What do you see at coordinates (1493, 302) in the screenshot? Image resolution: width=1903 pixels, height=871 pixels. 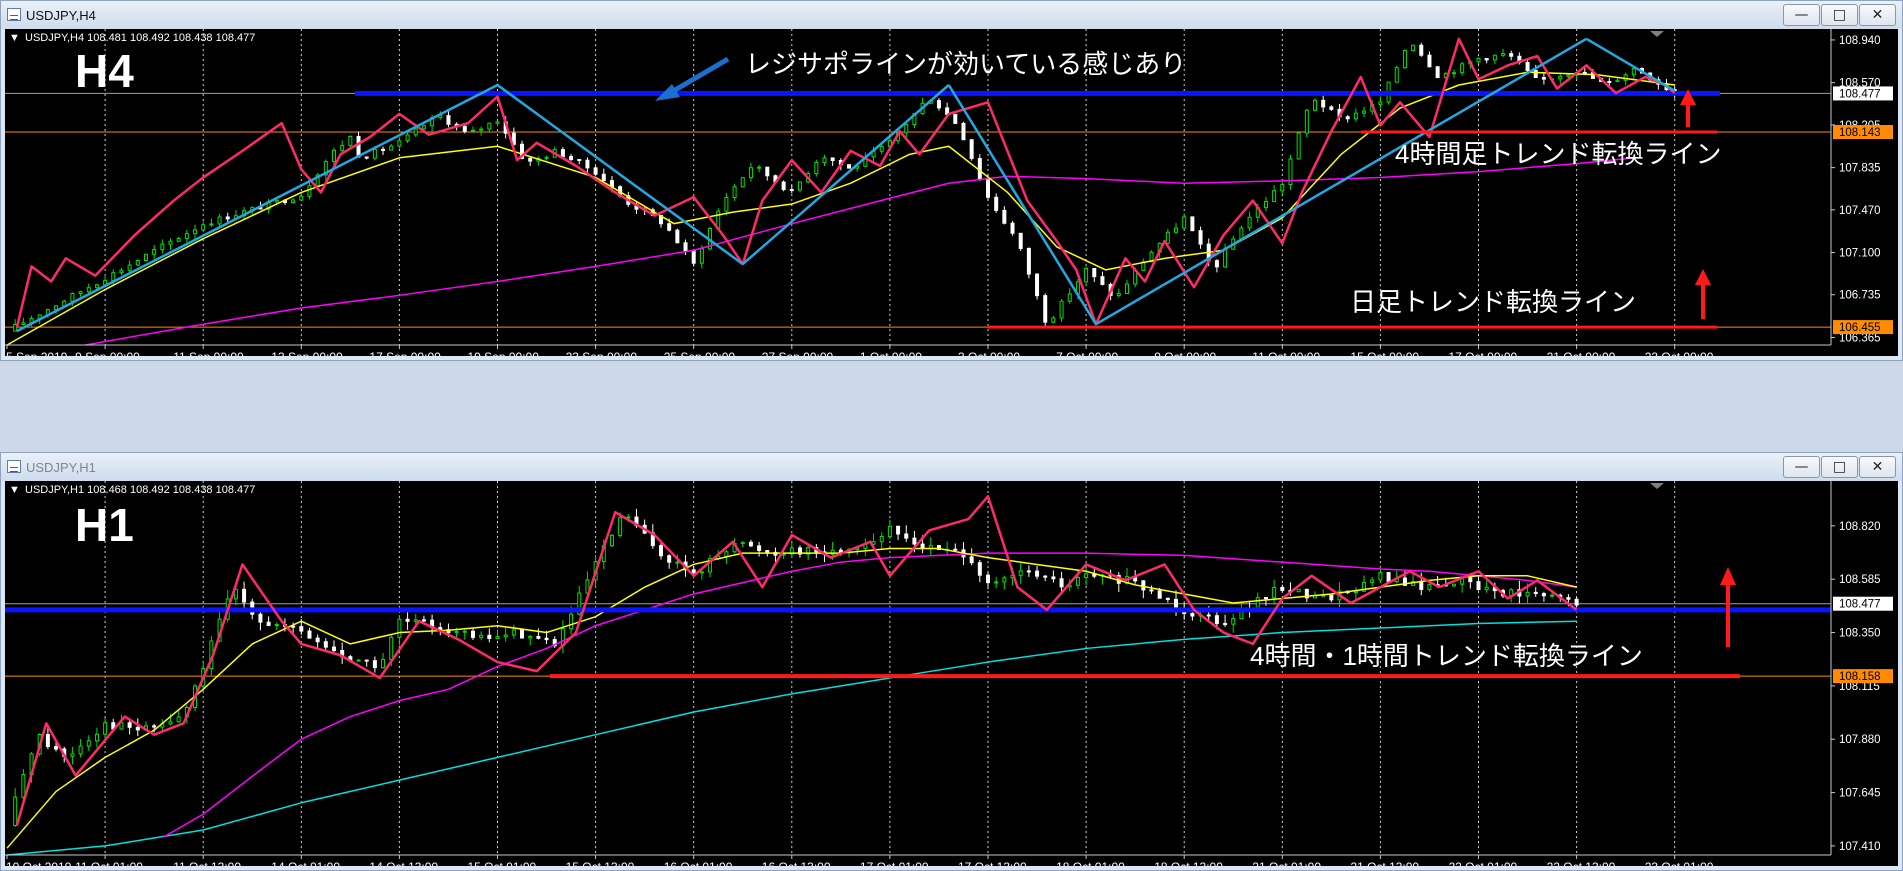 I see `h4-annotation-daily-trend: 日足トレンド転換ライン` at bounding box center [1493, 302].